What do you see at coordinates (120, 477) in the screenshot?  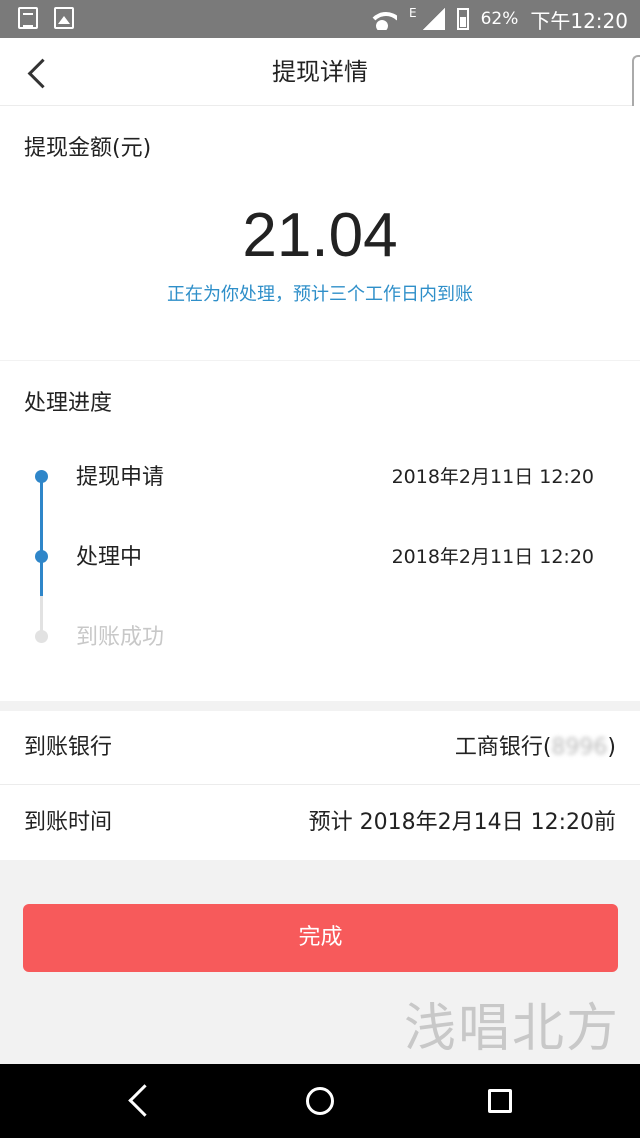 I see `step-label: 提现申请` at bounding box center [120, 477].